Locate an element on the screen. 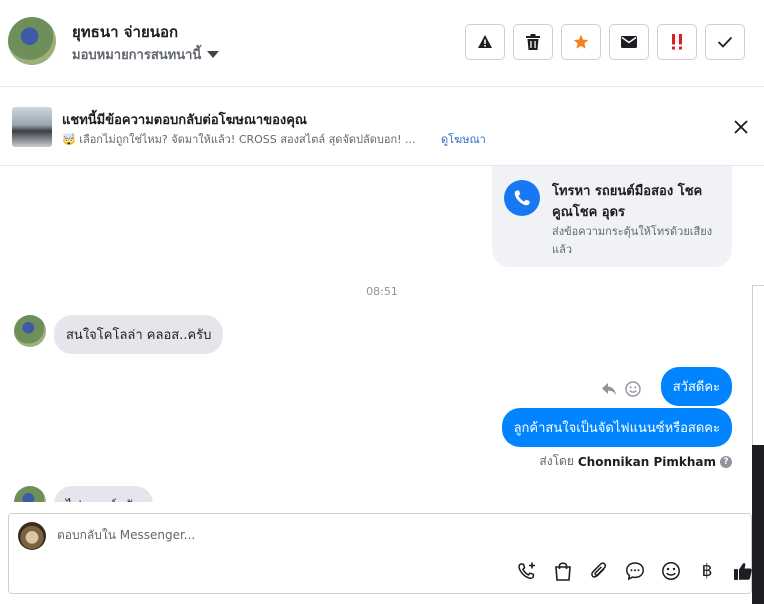 This screenshot has width=764, height=604. trash-icon is located at coordinates (533, 42).